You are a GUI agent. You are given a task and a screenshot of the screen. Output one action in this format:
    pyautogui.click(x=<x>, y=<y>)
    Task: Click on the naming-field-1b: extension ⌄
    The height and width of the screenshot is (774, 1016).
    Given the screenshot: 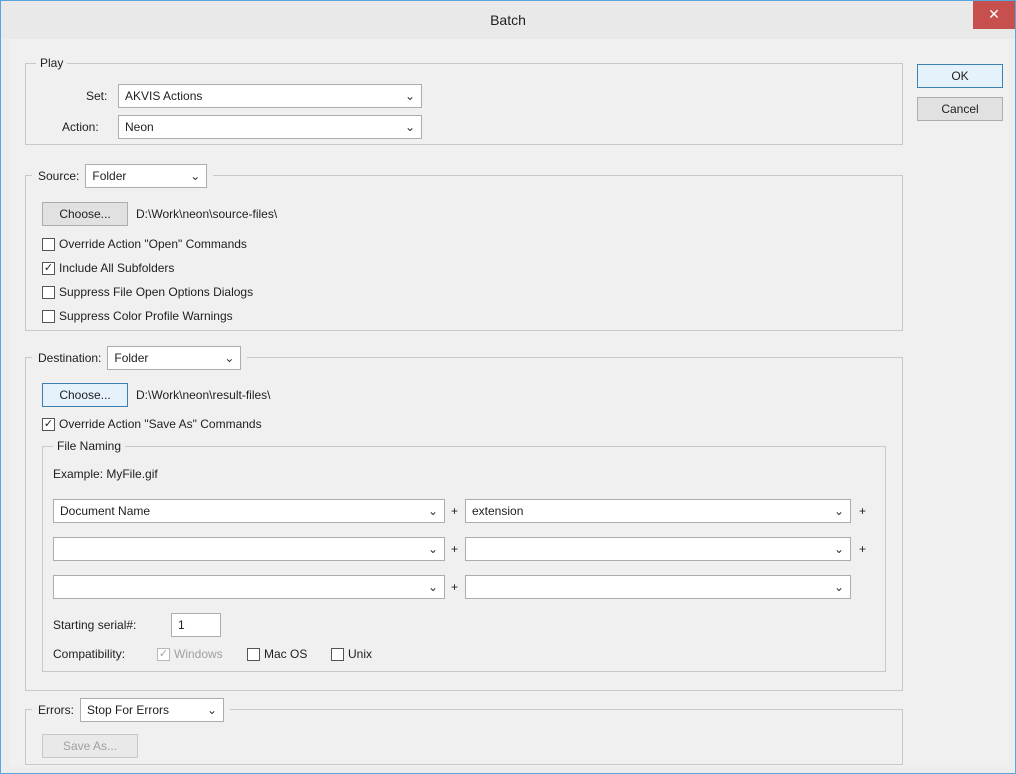 What is the action you would take?
    pyautogui.click(x=658, y=511)
    